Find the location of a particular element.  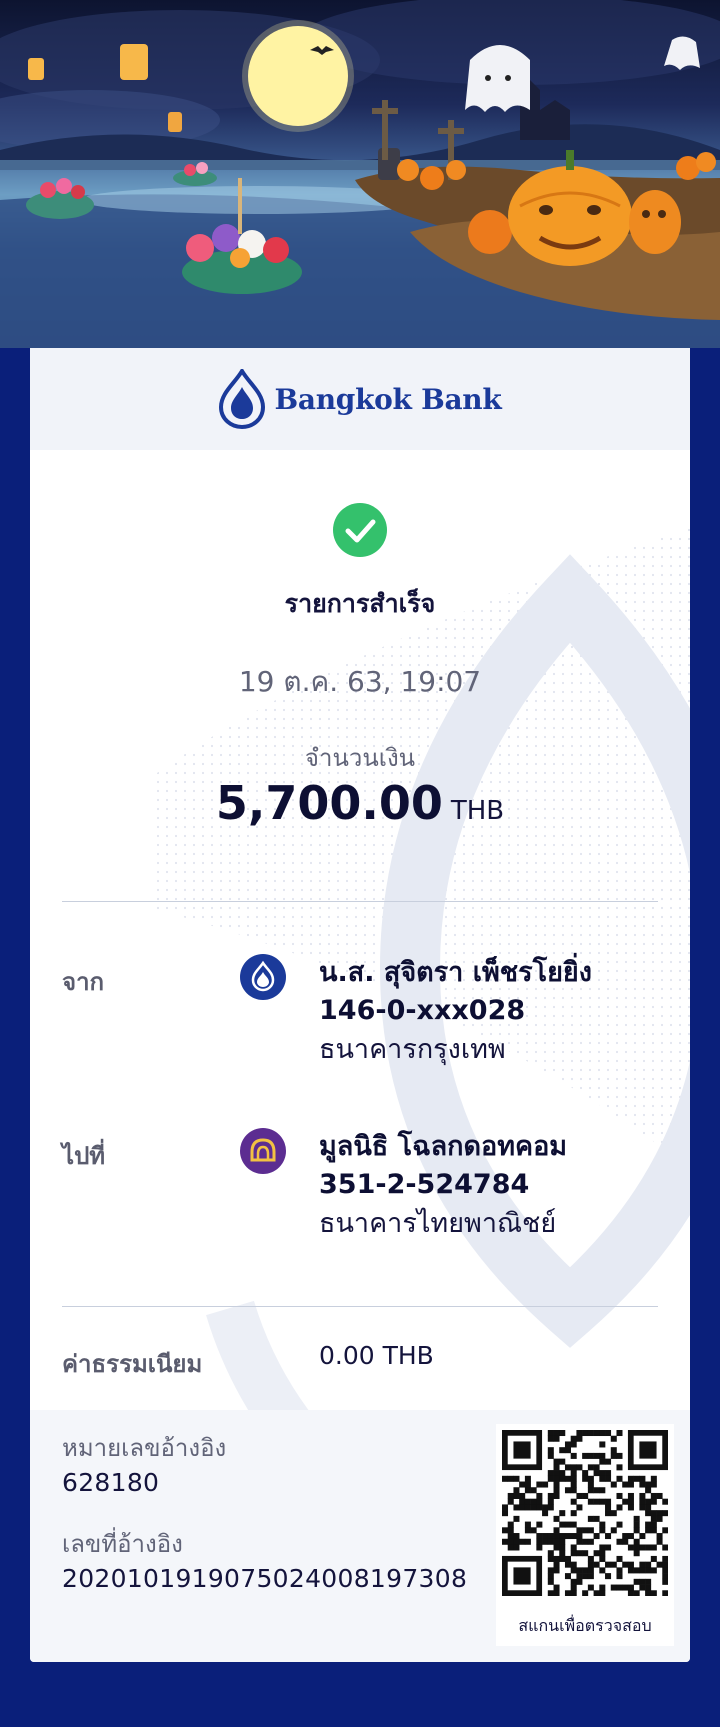

scb-logo-icon is located at coordinates (263, 1151).